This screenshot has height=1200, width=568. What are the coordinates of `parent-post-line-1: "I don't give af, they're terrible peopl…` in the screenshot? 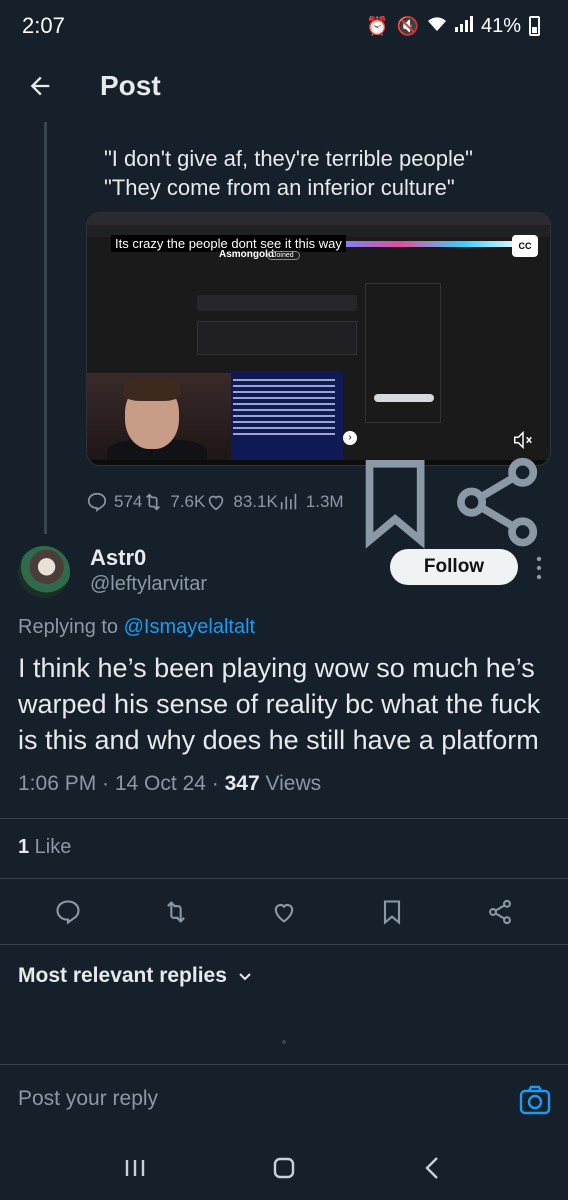 It's located at (288, 158).